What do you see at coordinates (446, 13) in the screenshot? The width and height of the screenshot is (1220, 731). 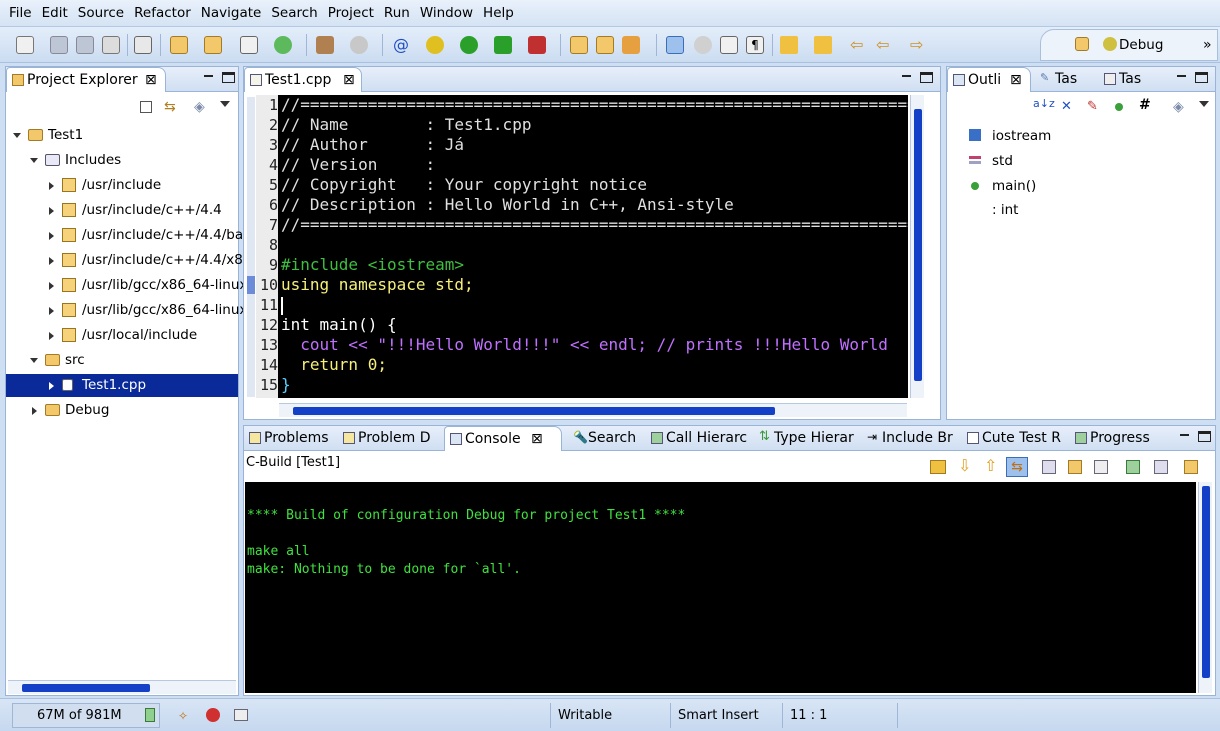 I see `menu-window: Window` at bounding box center [446, 13].